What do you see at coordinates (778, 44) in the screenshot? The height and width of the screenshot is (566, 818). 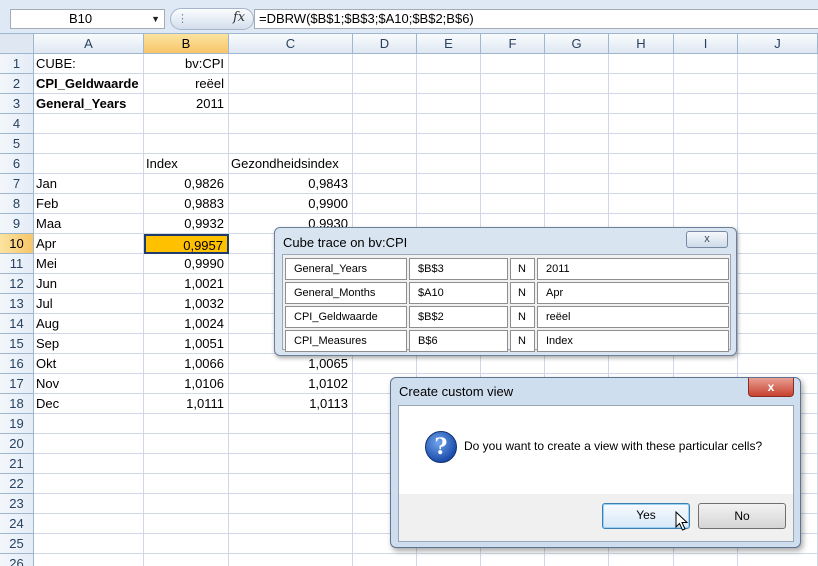 I see `column-header-j: J` at bounding box center [778, 44].